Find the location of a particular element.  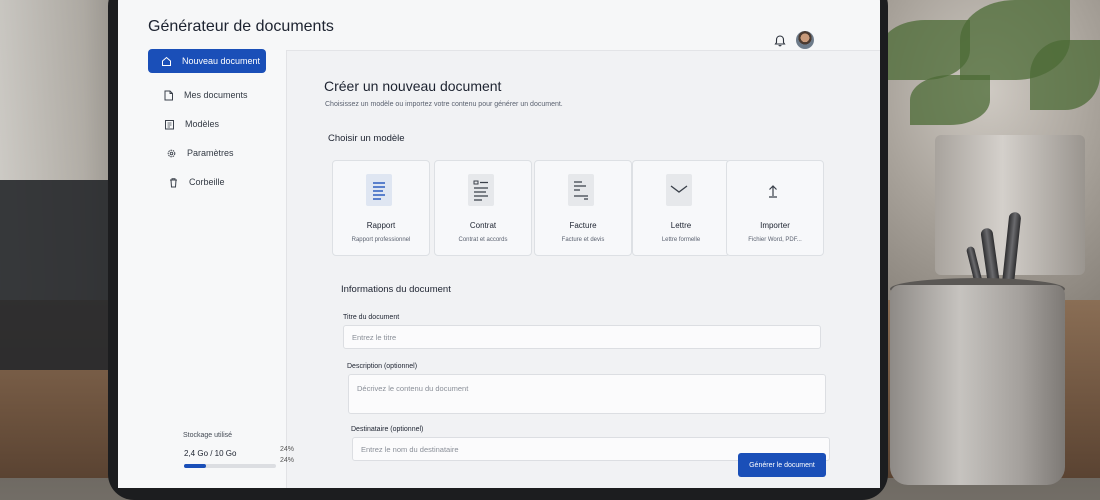

template-card-lettre: Lettre Lettre formelle is located at coordinates (681, 208).